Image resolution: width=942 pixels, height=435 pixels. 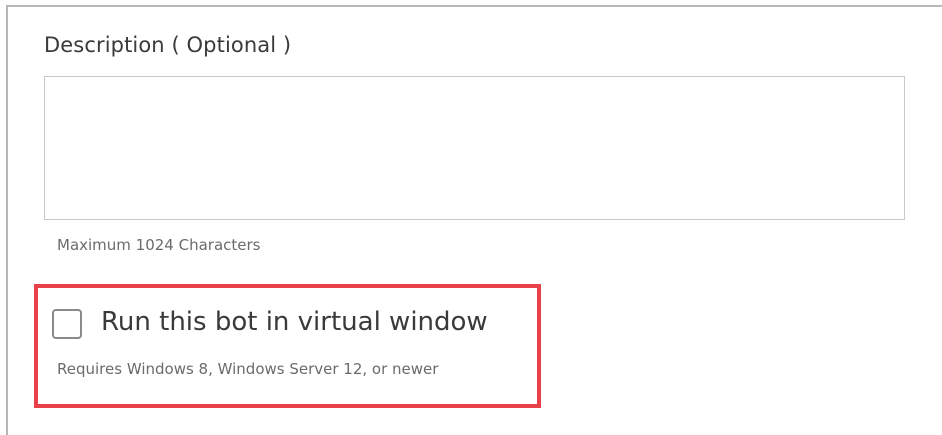 I want to click on virtual-window-checkbox-label: Run this bot in virtual window, so click(x=294, y=322).